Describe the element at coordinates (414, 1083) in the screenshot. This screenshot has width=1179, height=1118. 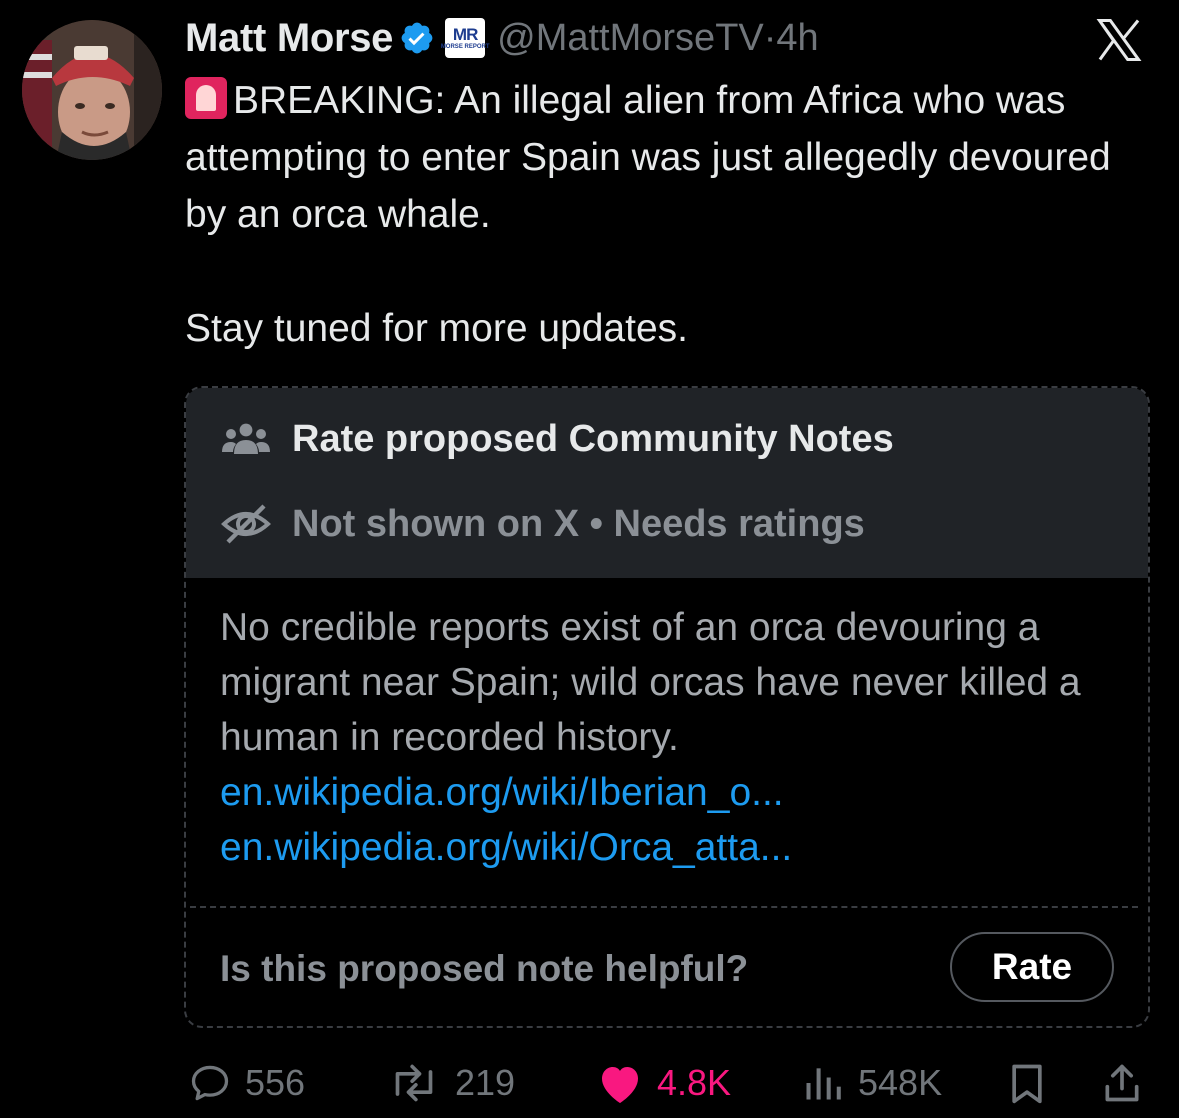
I see `repost-icon` at that location.